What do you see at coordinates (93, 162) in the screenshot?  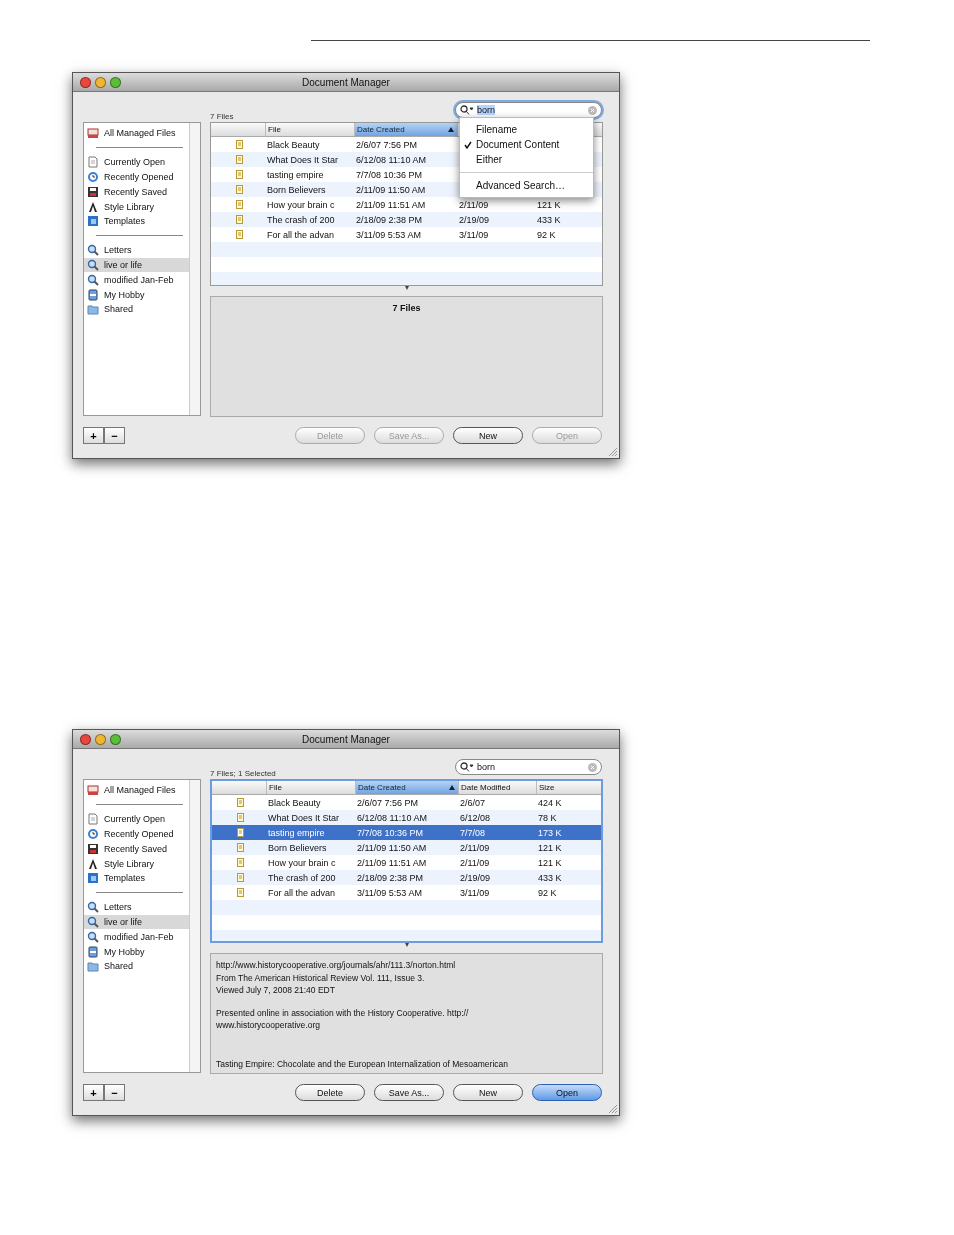 I see `page-icon` at bounding box center [93, 162].